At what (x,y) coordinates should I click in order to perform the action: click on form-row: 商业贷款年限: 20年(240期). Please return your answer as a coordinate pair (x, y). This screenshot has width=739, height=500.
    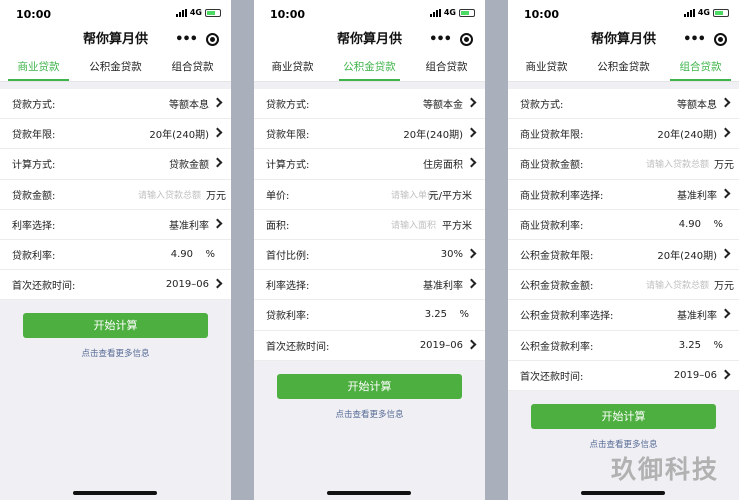
    Looking at the image, I should click on (623, 134).